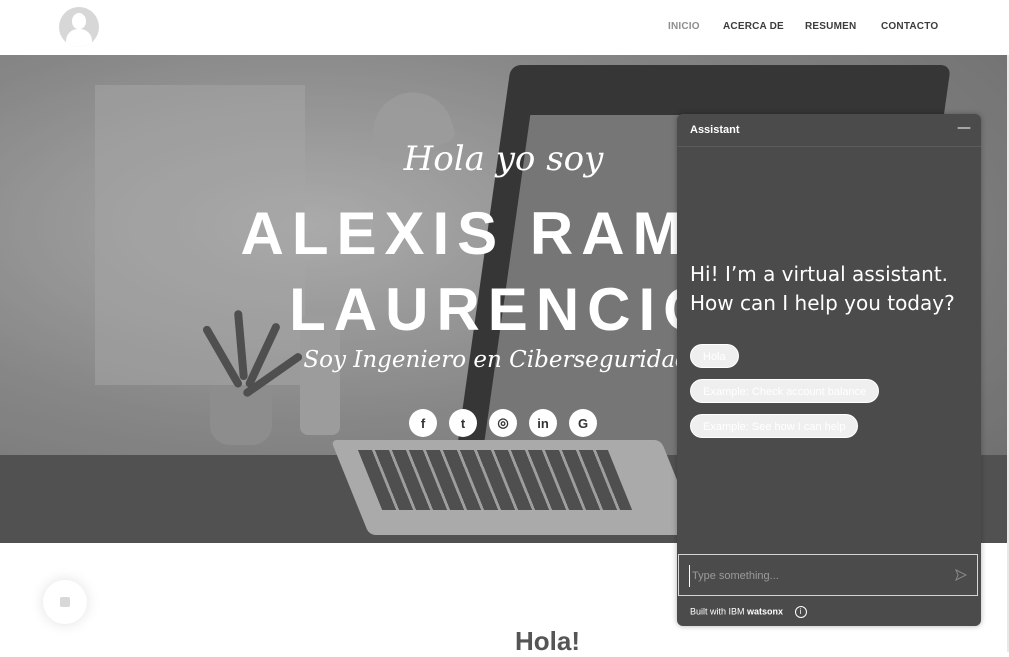 The height and width of the screenshot is (657, 1009). I want to click on assistant-input-box, so click(828, 575).